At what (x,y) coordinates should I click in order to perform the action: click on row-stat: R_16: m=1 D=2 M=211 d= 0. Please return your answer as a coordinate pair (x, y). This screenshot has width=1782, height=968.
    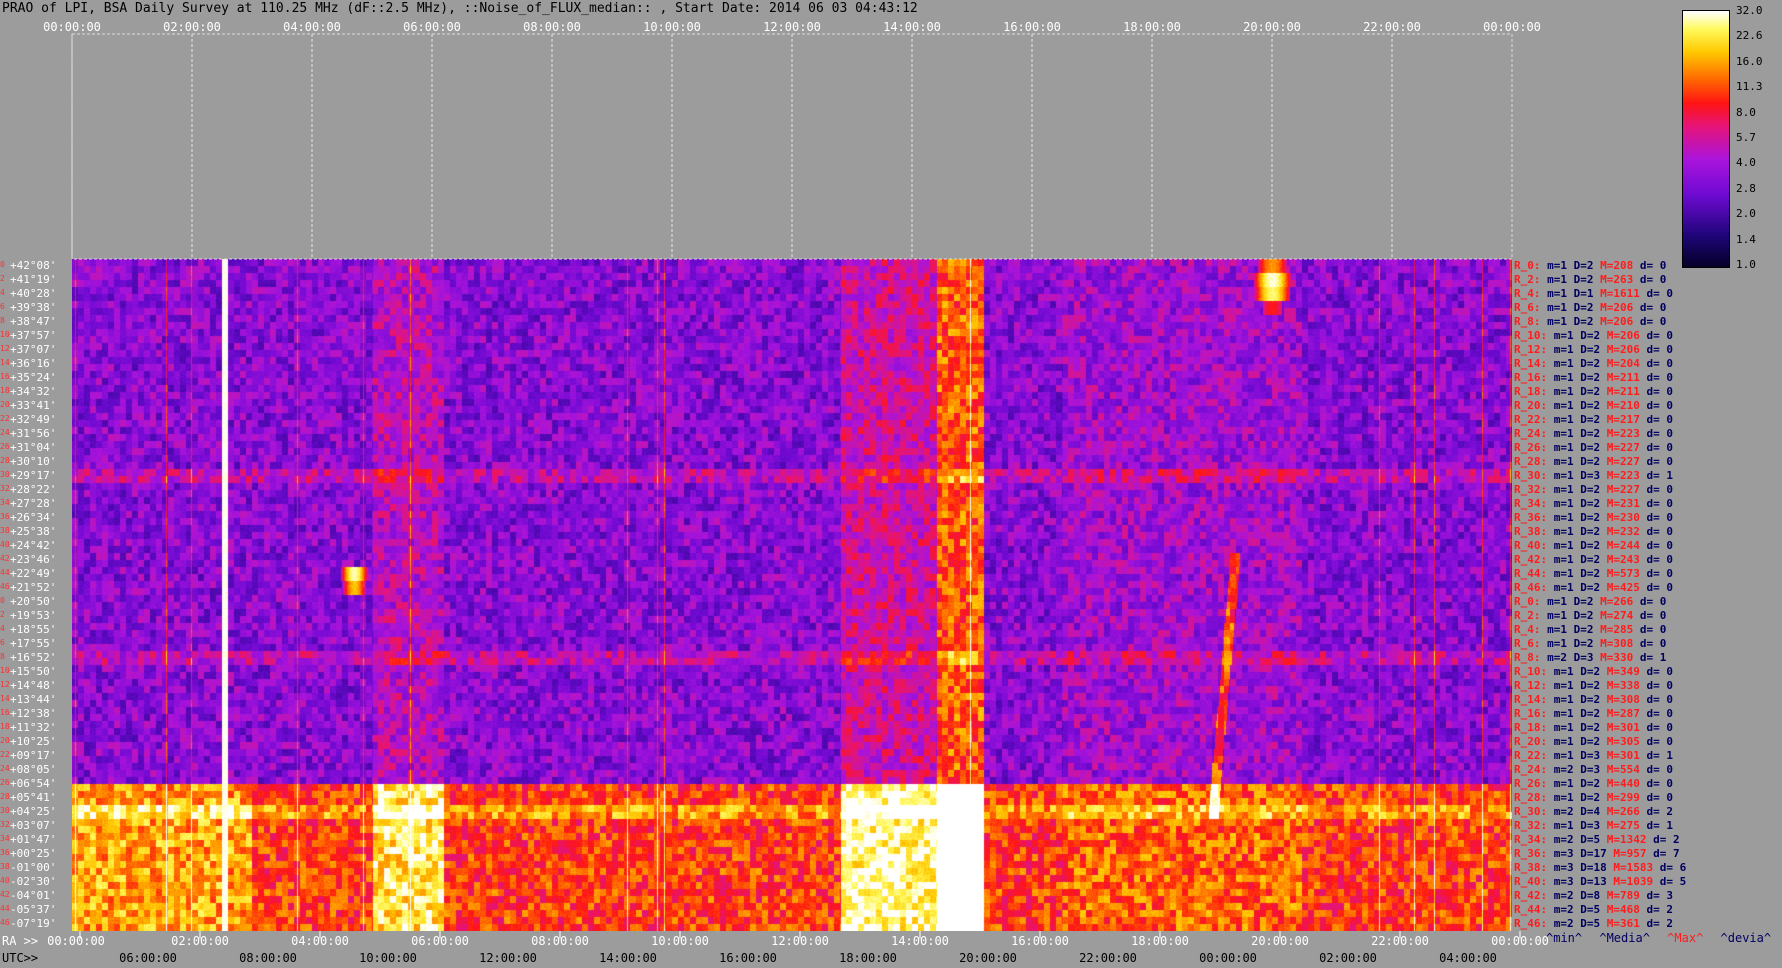
    Looking at the image, I should click on (1593, 377).